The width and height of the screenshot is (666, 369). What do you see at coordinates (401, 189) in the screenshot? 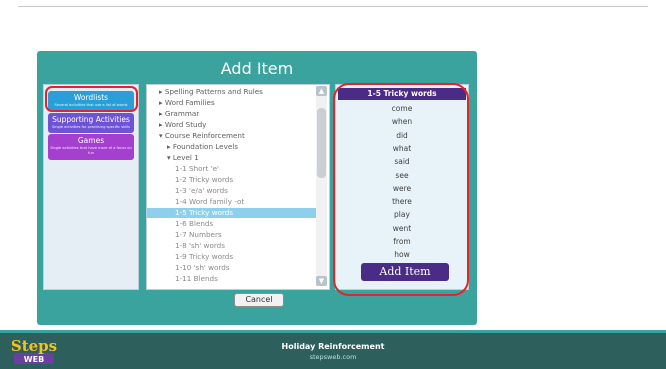
I see `highlight-ring-wordlist` at bounding box center [401, 189].